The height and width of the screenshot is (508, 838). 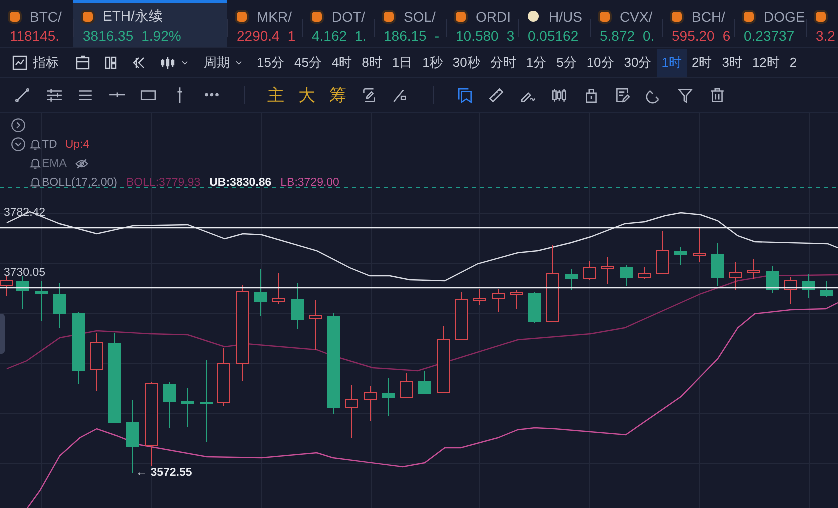 What do you see at coordinates (271, 62) in the screenshot?
I see `interval-tab: 15分` at bounding box center [271, 62].